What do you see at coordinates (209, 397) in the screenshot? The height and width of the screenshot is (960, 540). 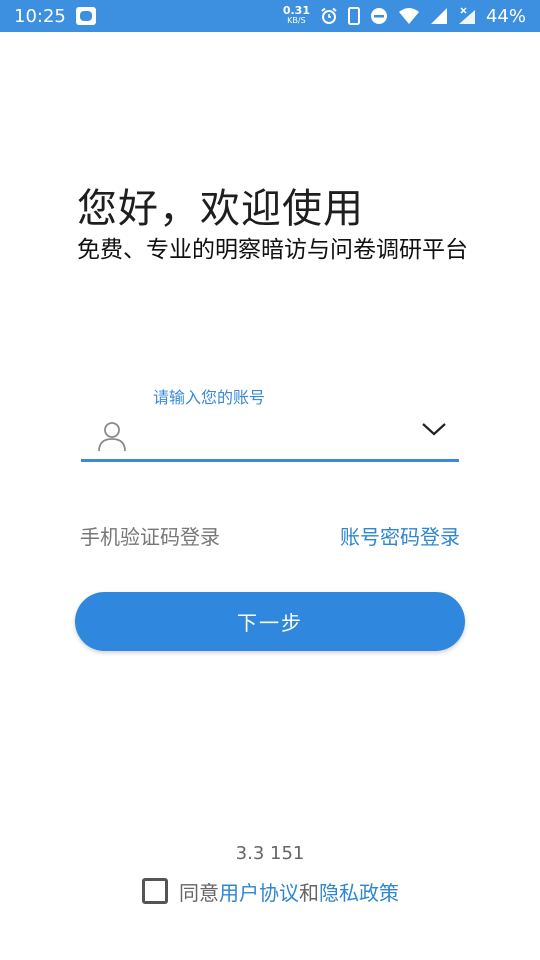 I see `account-label: 请输入您的账号` at bounding box center [209, 397].